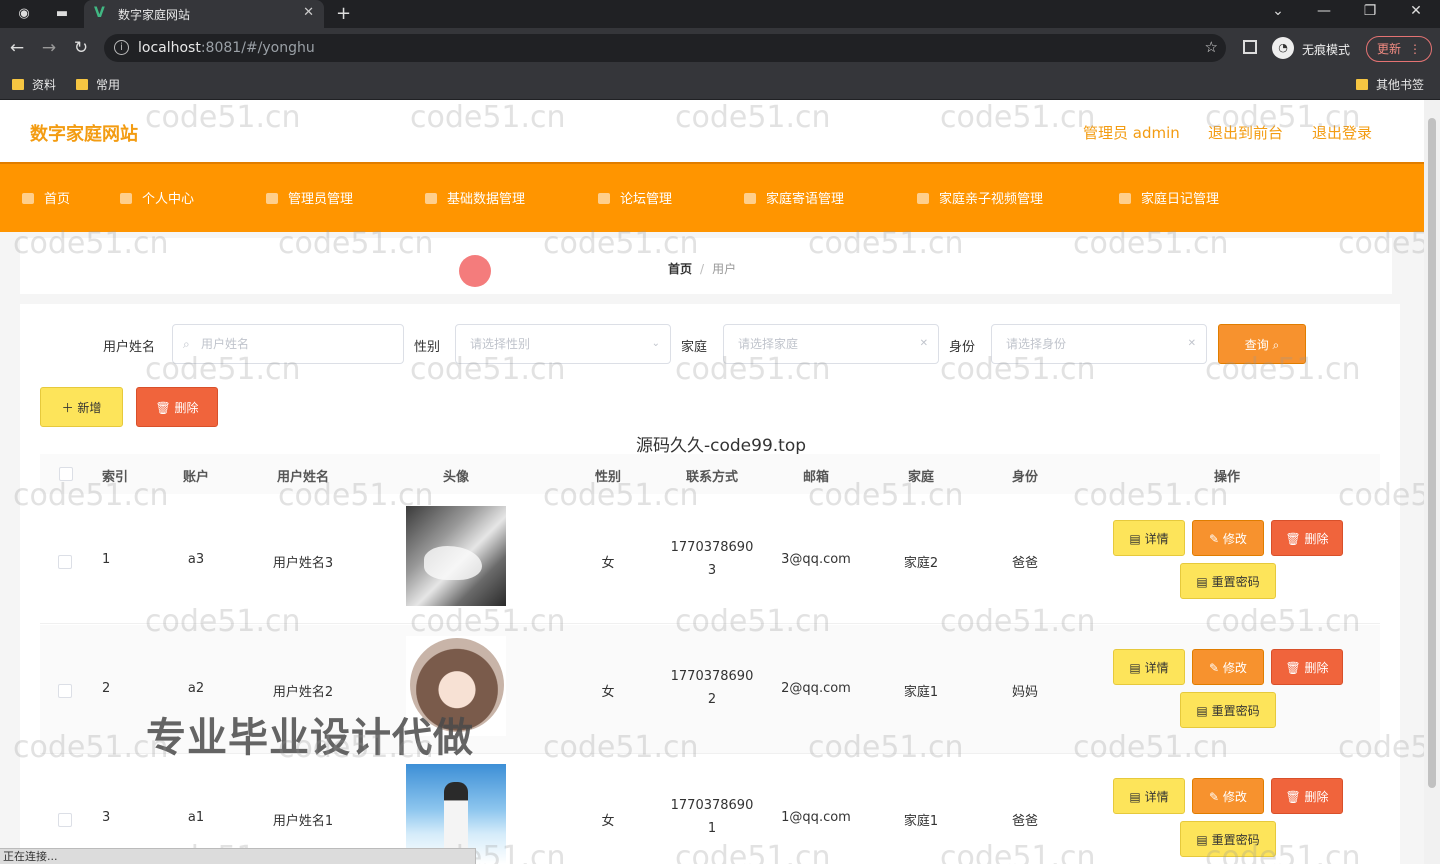  I want to click on scrollbar-thumb, so click(1432, 453).